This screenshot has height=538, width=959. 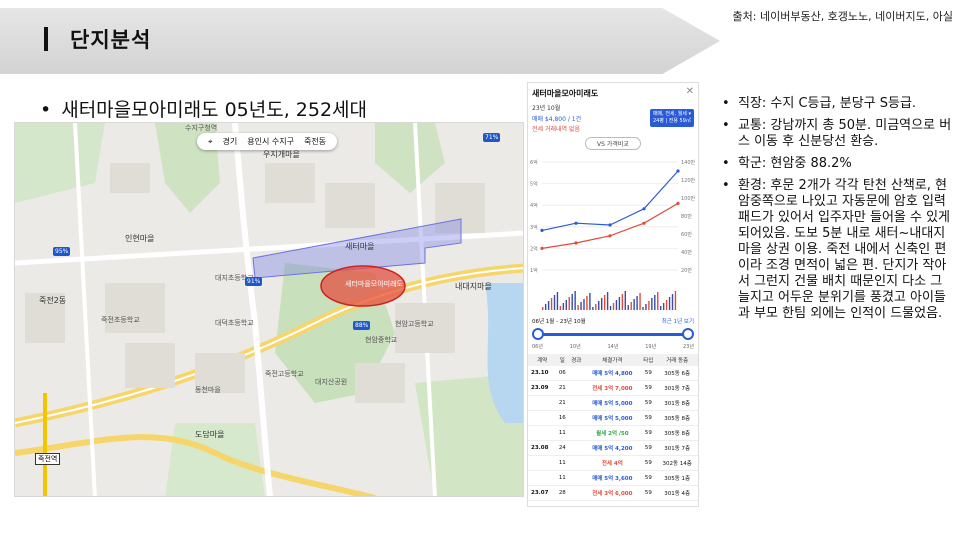 I want to click on table-cell: 24, so click(x=562, y=448).